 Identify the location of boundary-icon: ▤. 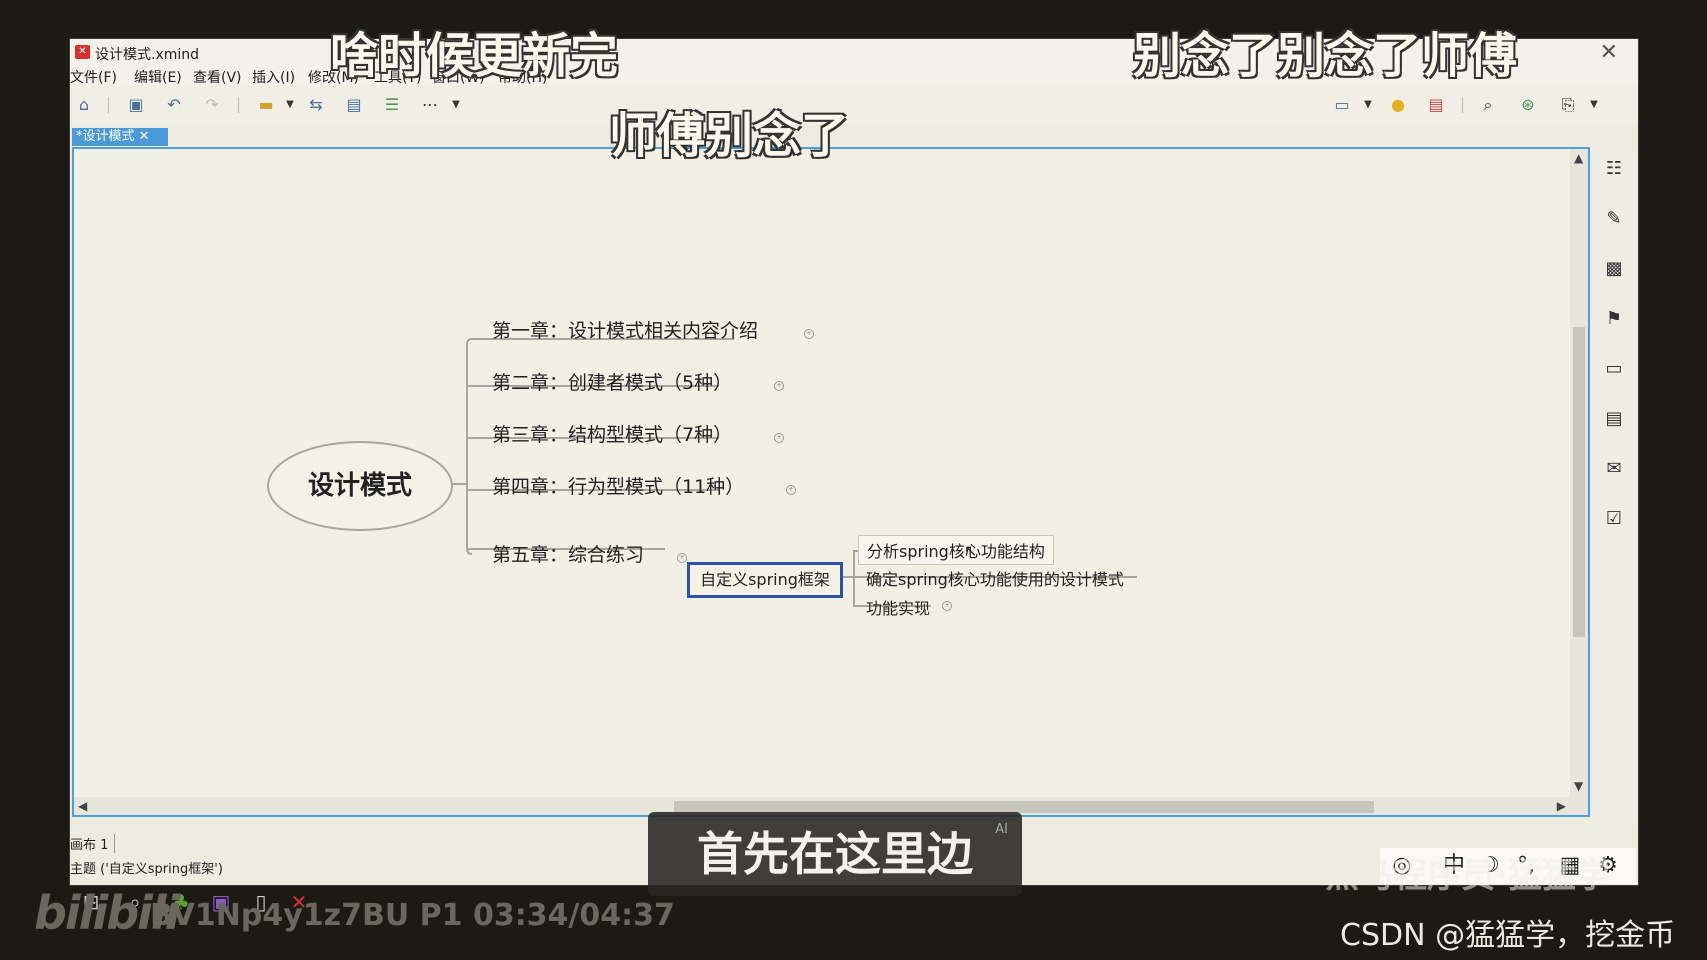
(354, 105).